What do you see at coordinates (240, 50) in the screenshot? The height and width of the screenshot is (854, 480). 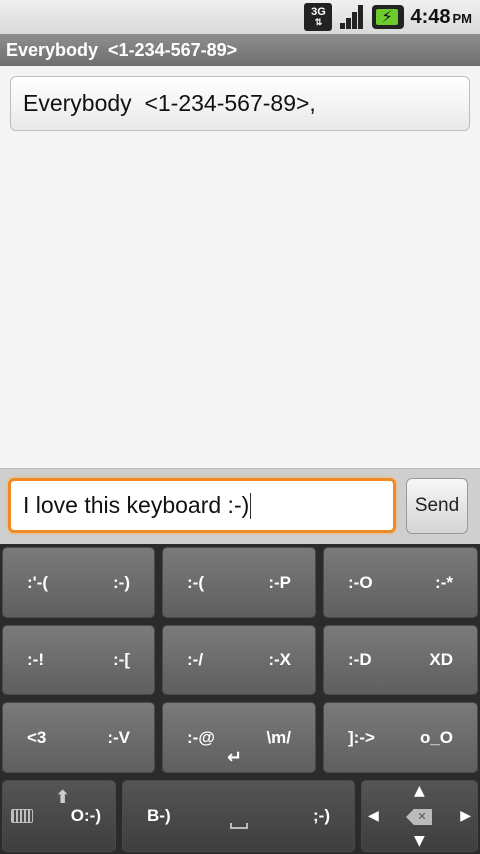 I see `conversation-title-bar: Everybody <1-234-567-89>` at bounding box center [240, 50].